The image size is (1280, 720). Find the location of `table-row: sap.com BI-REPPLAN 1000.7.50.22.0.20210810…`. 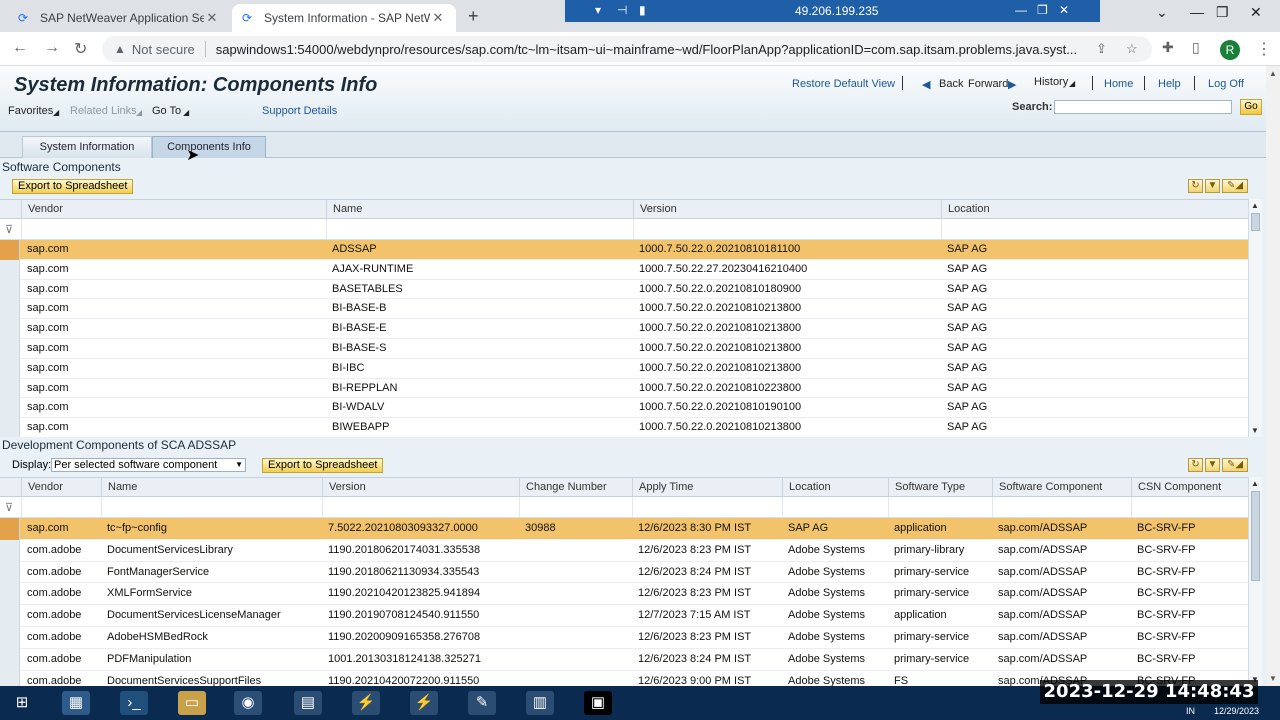

table-row: sap.com BI-REPPLAN 1000.7.50.22.0.20210810… is located at coordinates (624, 388).